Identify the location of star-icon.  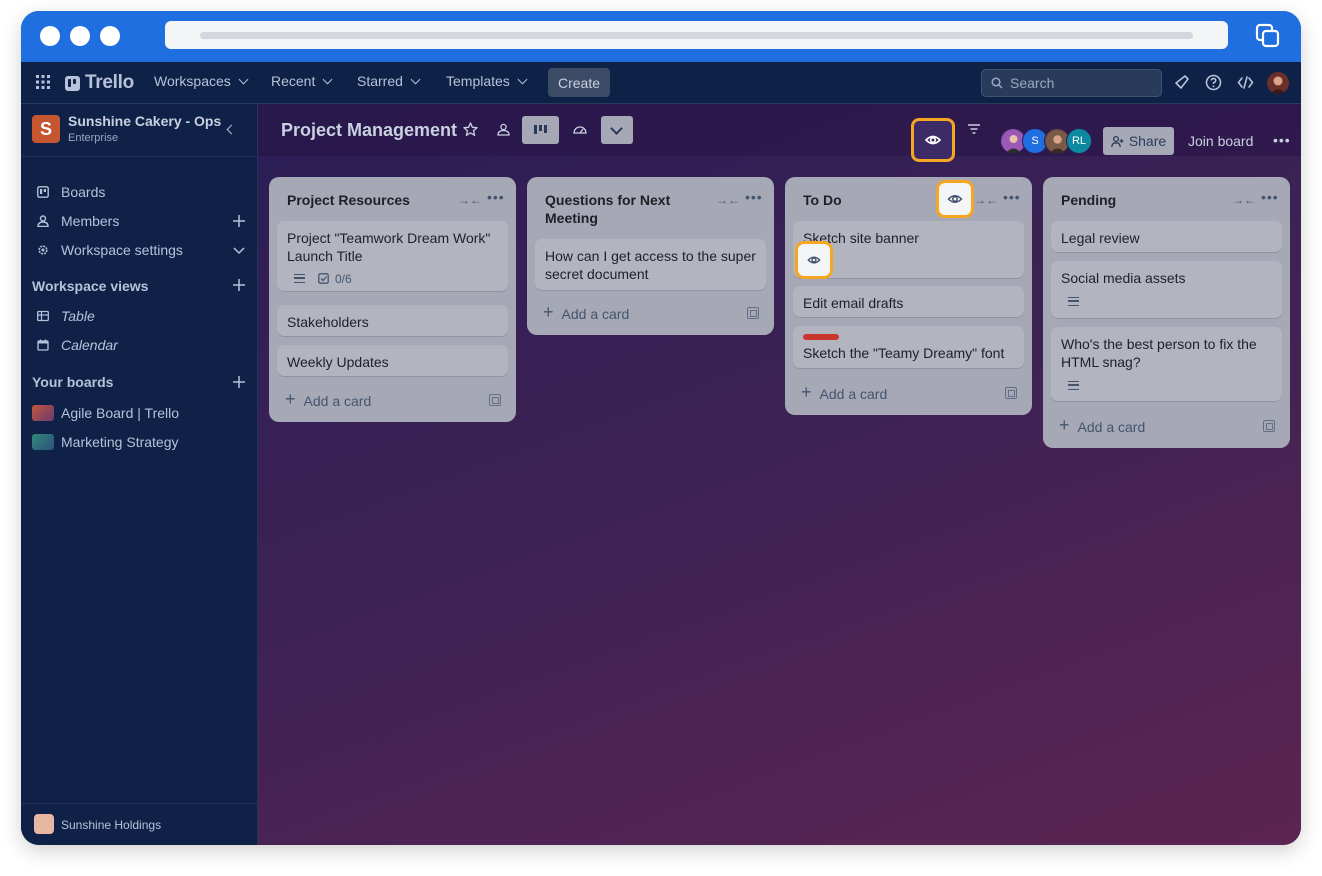
(470, 129).